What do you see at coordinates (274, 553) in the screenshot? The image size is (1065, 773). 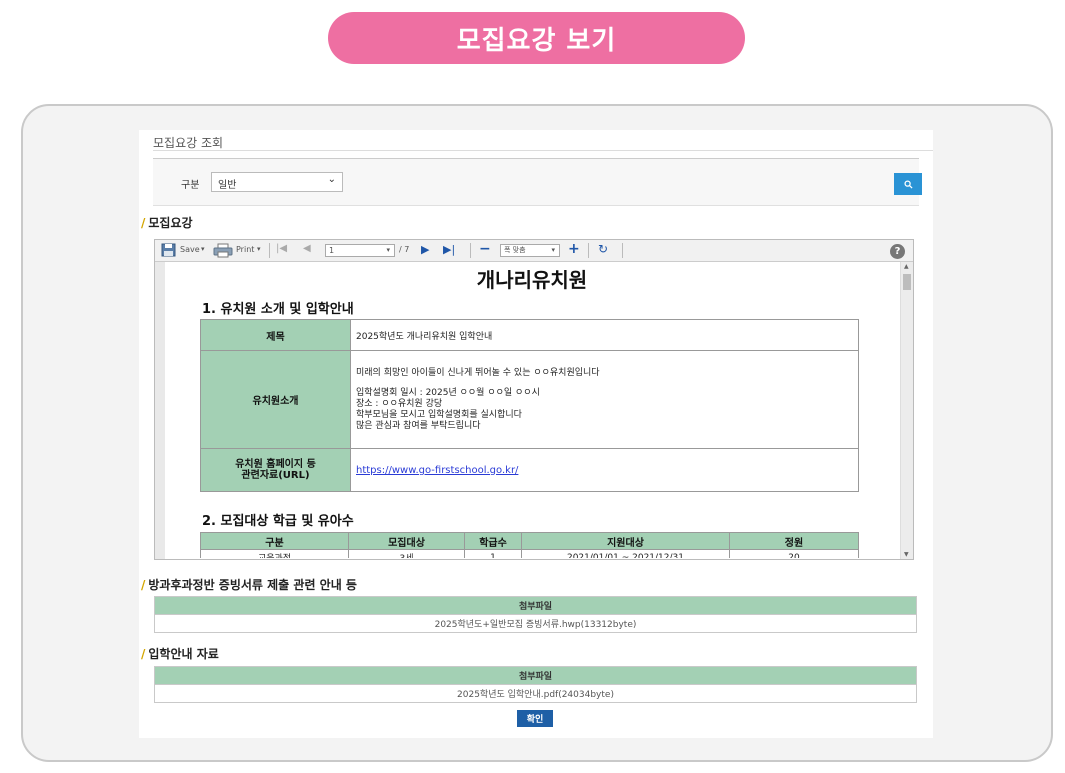 I see `table-cell: 교육과정` at bounding box center [274, 553].